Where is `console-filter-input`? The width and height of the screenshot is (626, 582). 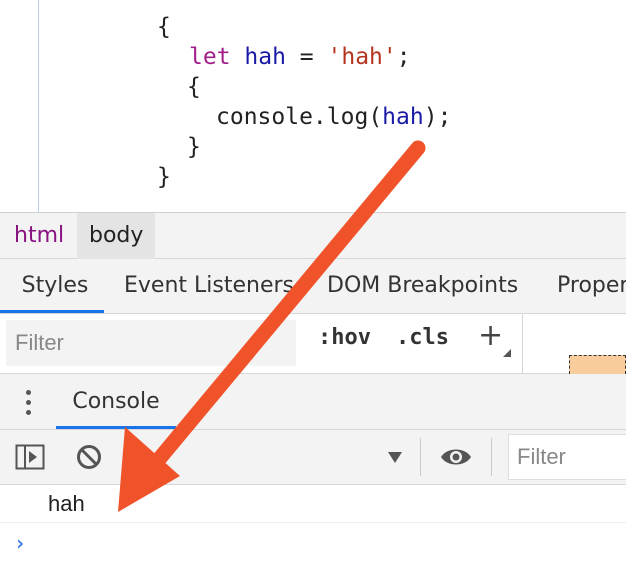 console-filter-input is located at coordinates (567, 457).